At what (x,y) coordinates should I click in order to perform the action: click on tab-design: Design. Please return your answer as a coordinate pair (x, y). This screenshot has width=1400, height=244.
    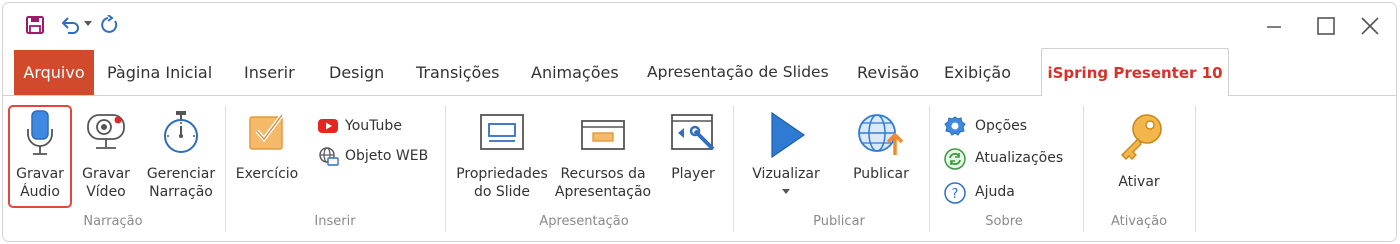
    Looking at the image, I should click on (356, 72).